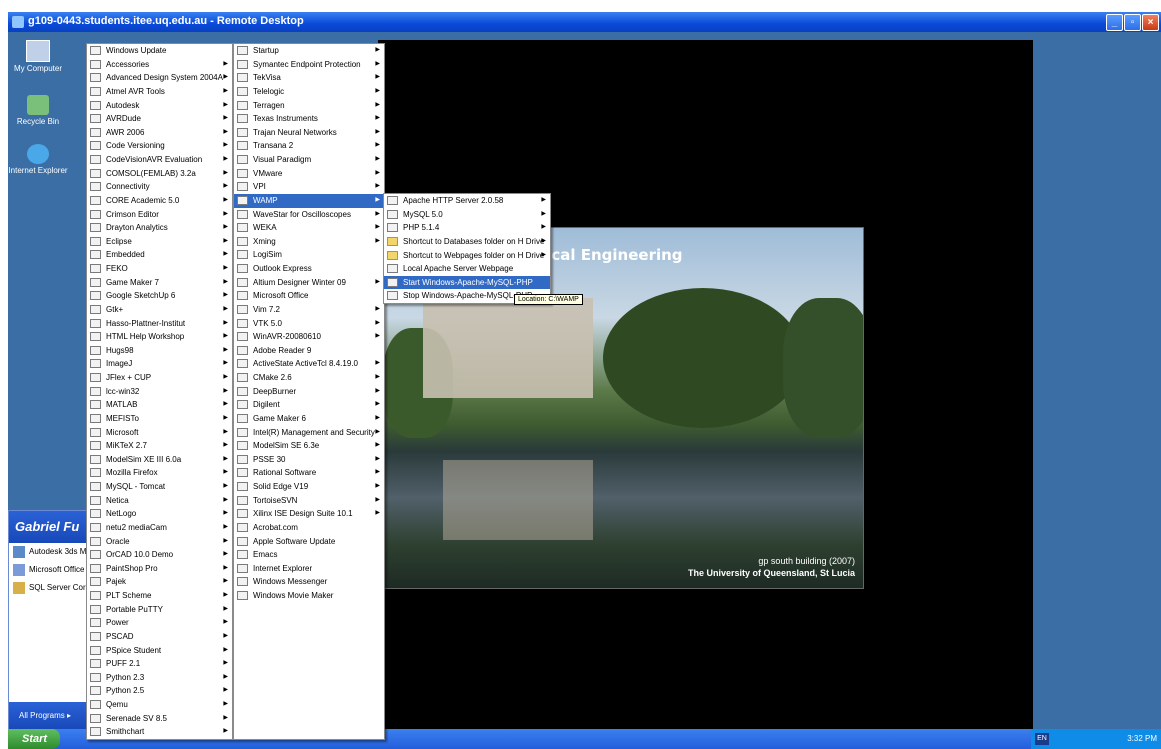 The width and height of the screenshot is (1161, 749). Describe the element at coordinates (38, 159) in the screenshot. I see `desktop-icon-internet-explorer: Internet Explorer` at that location.